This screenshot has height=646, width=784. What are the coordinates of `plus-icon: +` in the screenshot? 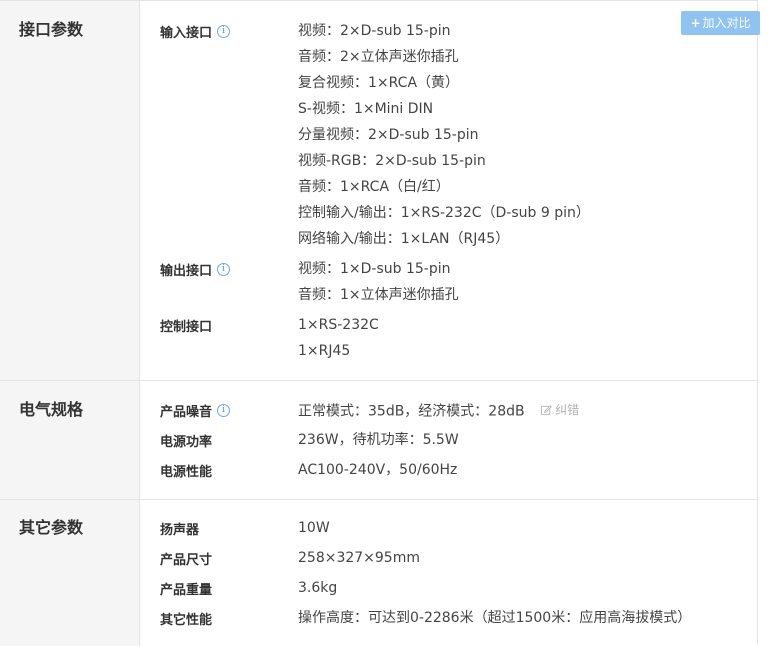 It's located at (695, 23).